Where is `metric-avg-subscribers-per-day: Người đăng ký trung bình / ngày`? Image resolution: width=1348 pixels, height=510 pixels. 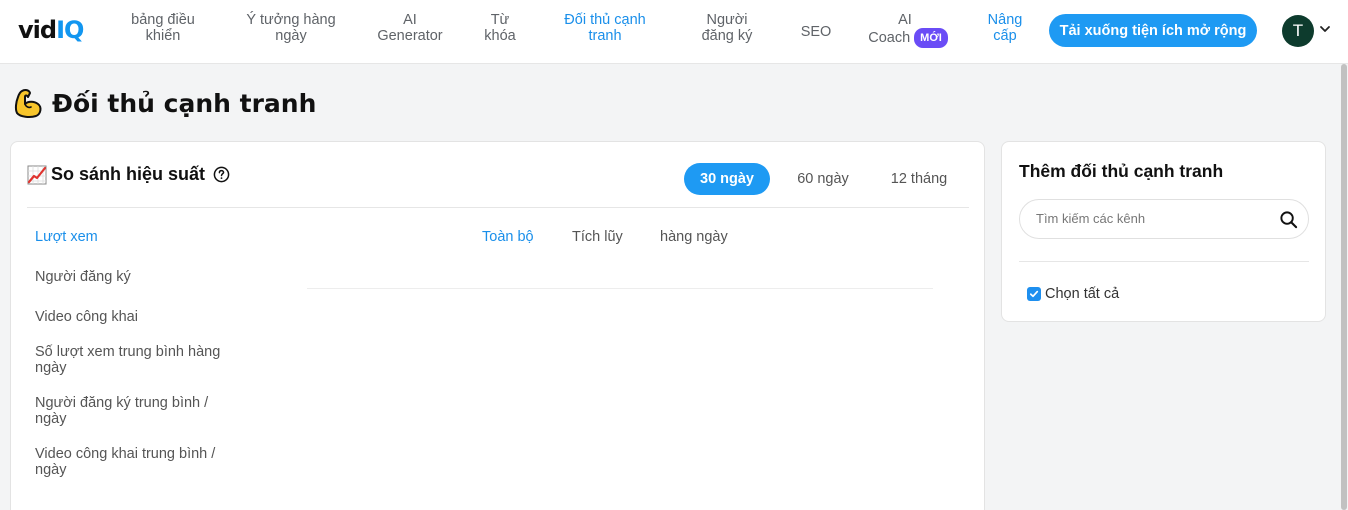 metric-avg-subscribers-per-day: Người đăng ký trung bình / ngày is located at coordinates (135, 411).